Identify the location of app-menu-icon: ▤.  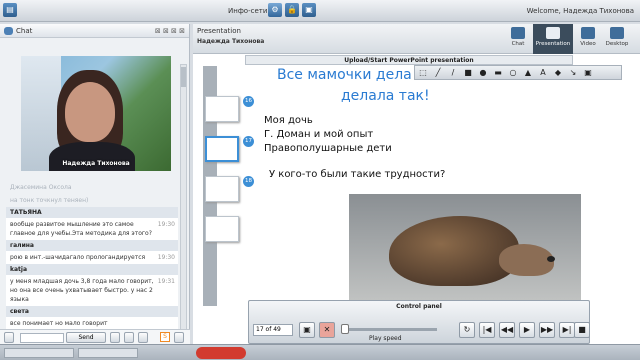
(10, 10).